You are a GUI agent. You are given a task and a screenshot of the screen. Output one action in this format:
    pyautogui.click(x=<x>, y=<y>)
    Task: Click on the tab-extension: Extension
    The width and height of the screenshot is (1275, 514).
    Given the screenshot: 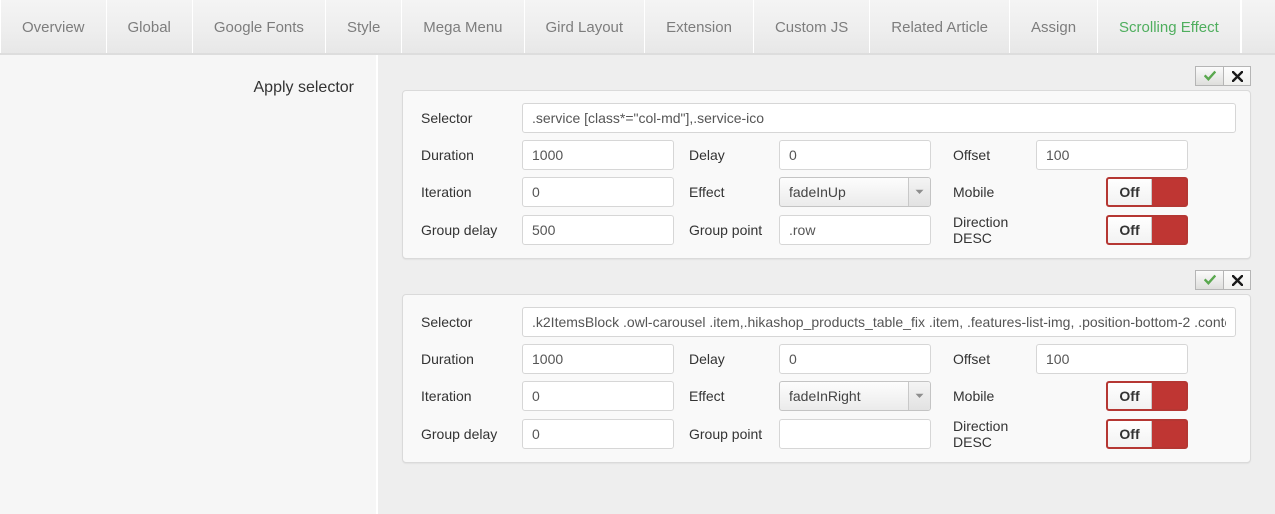 What is the action you would take?
    pyautogui.click(x=699, y=27)
    